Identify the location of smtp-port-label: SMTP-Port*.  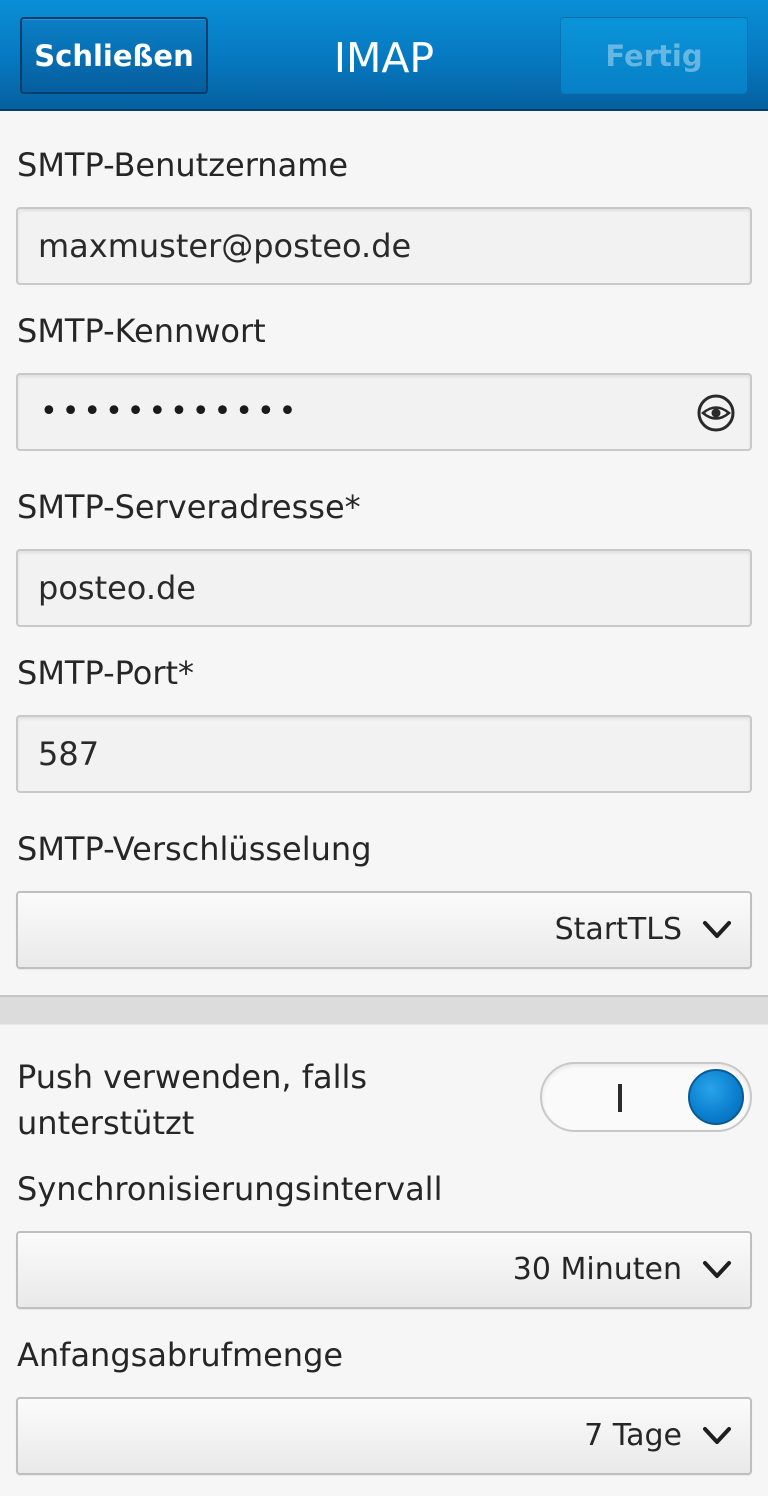
(106, 673).